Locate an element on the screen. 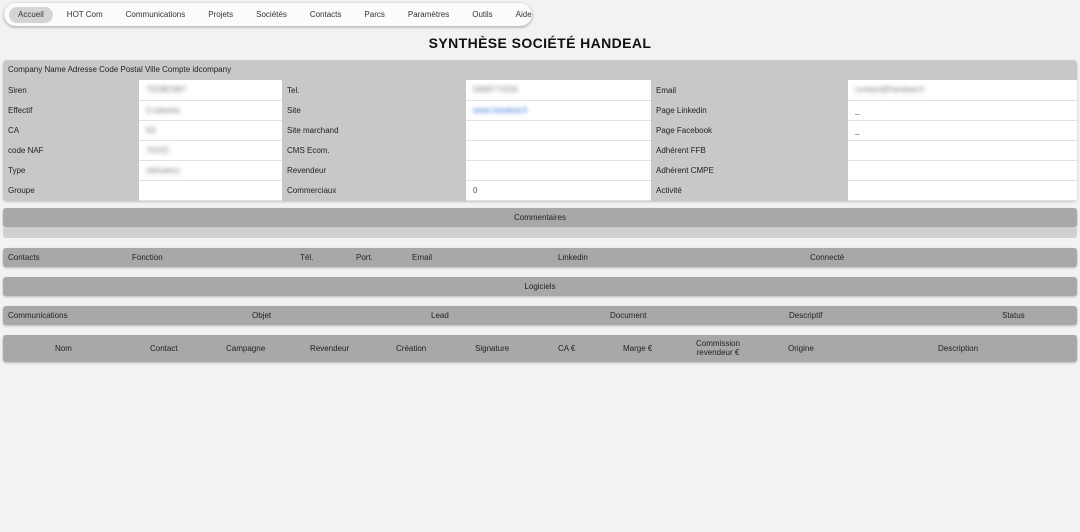  col-communications: Communications is located at coordinates (38, 315).